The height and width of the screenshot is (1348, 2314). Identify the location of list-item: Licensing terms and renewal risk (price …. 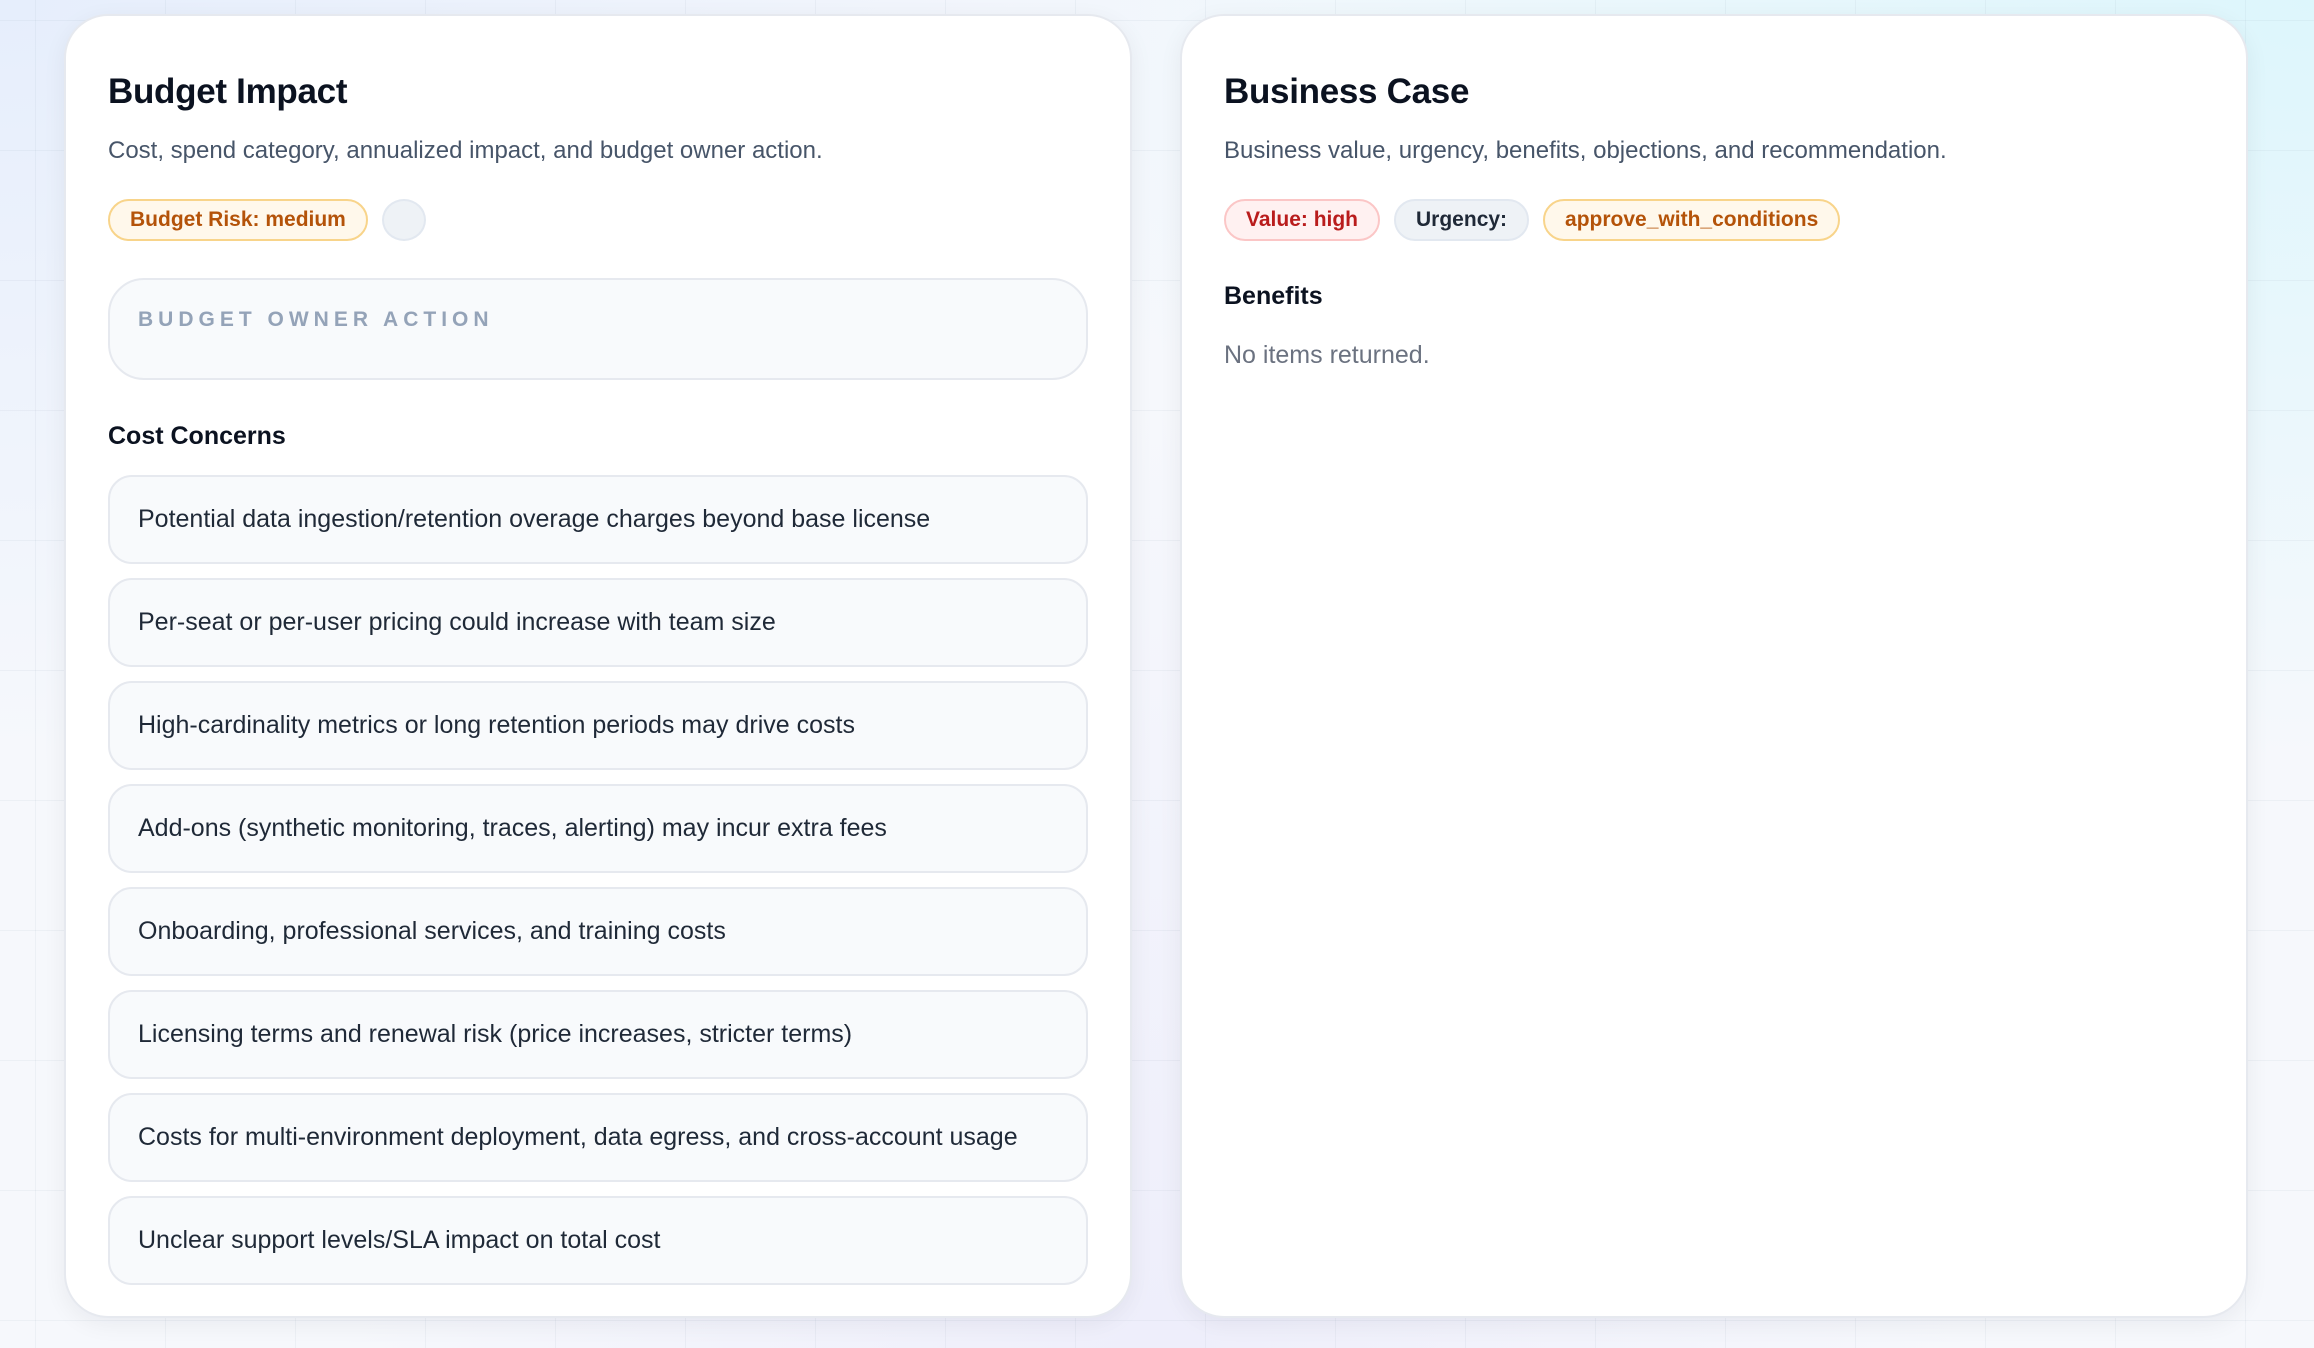
(598, 1035).